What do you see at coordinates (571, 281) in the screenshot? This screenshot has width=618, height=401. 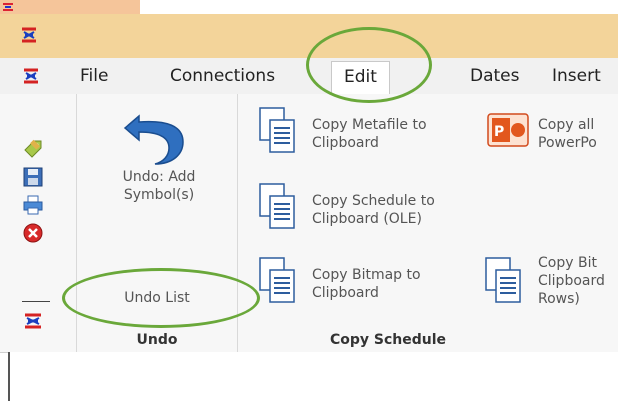 I see `copy-bitmap-rows-button: Copy Bit Clipboard Rows)` at bounding box center [571, 281].